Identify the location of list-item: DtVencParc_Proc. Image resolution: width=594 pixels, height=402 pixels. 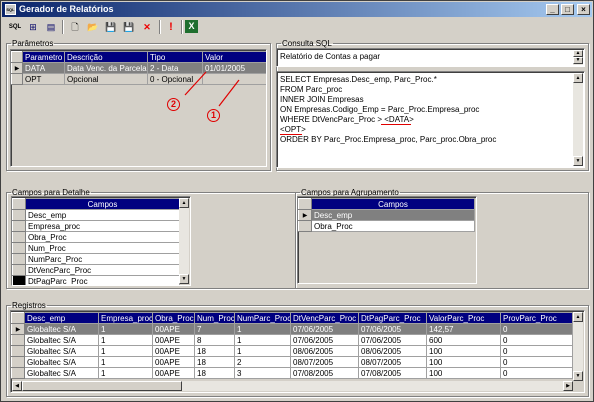
(96, 270).